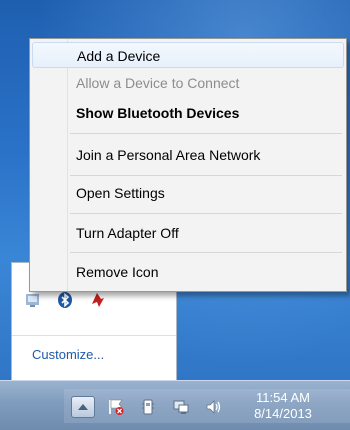  Describe the element at coordinates (213, 407) in the screenshot. I see `volume-icon` at that location.